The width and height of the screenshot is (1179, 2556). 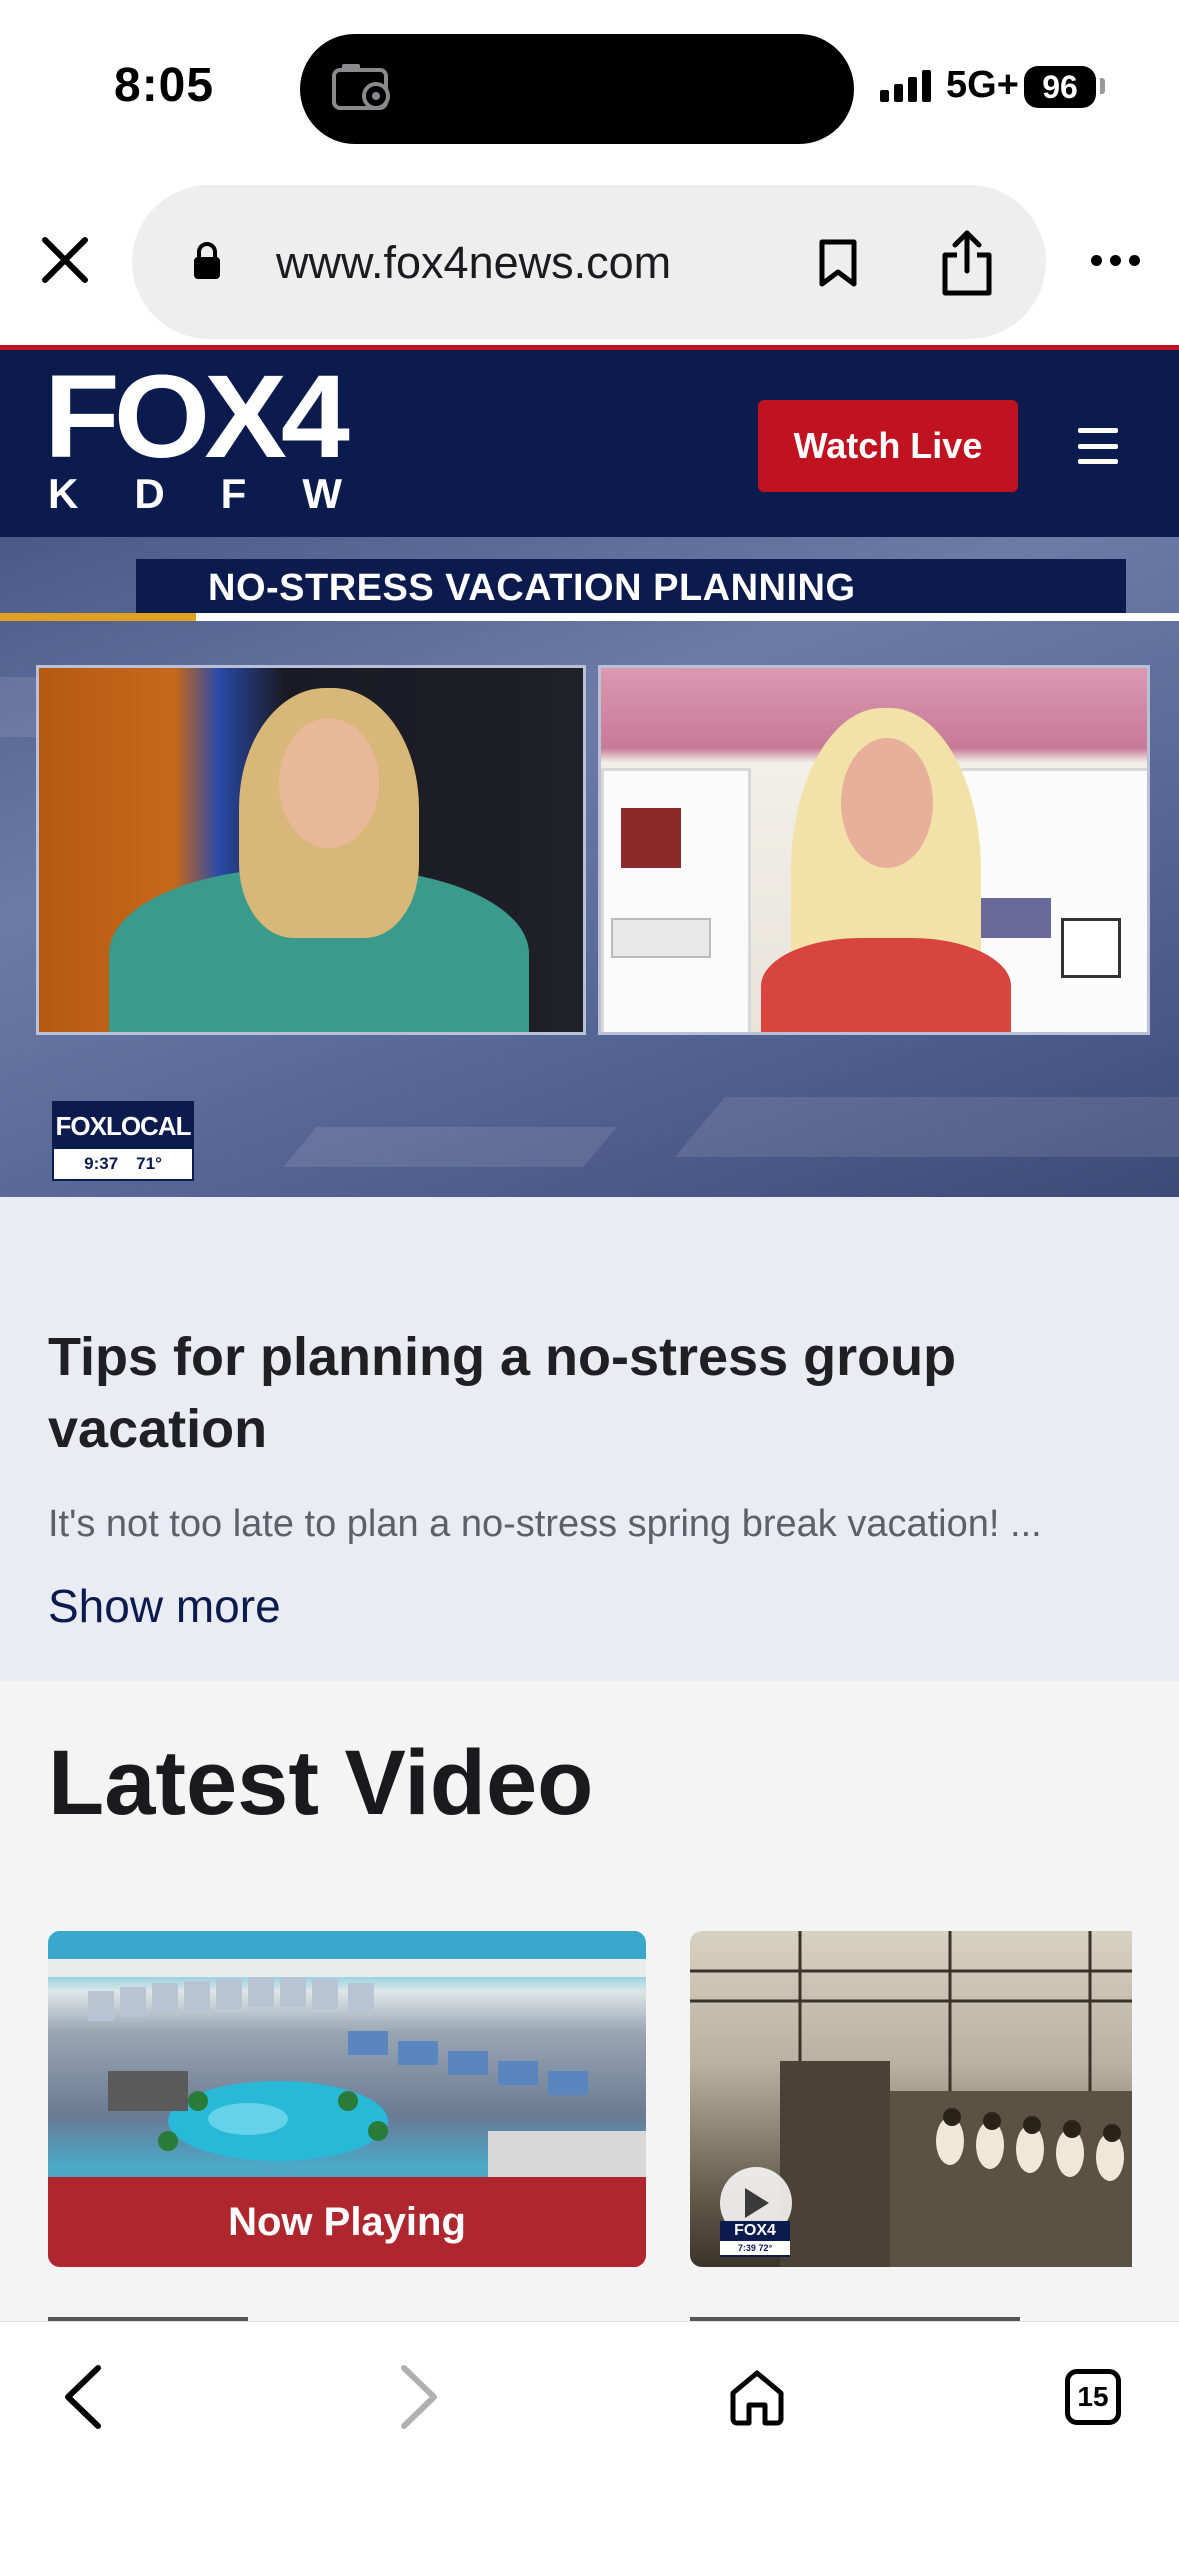 What do you see at coordinates (101, 1163) in the screenshot?
I see `bug-time: 9:37` at bounding box center [101, 1163].